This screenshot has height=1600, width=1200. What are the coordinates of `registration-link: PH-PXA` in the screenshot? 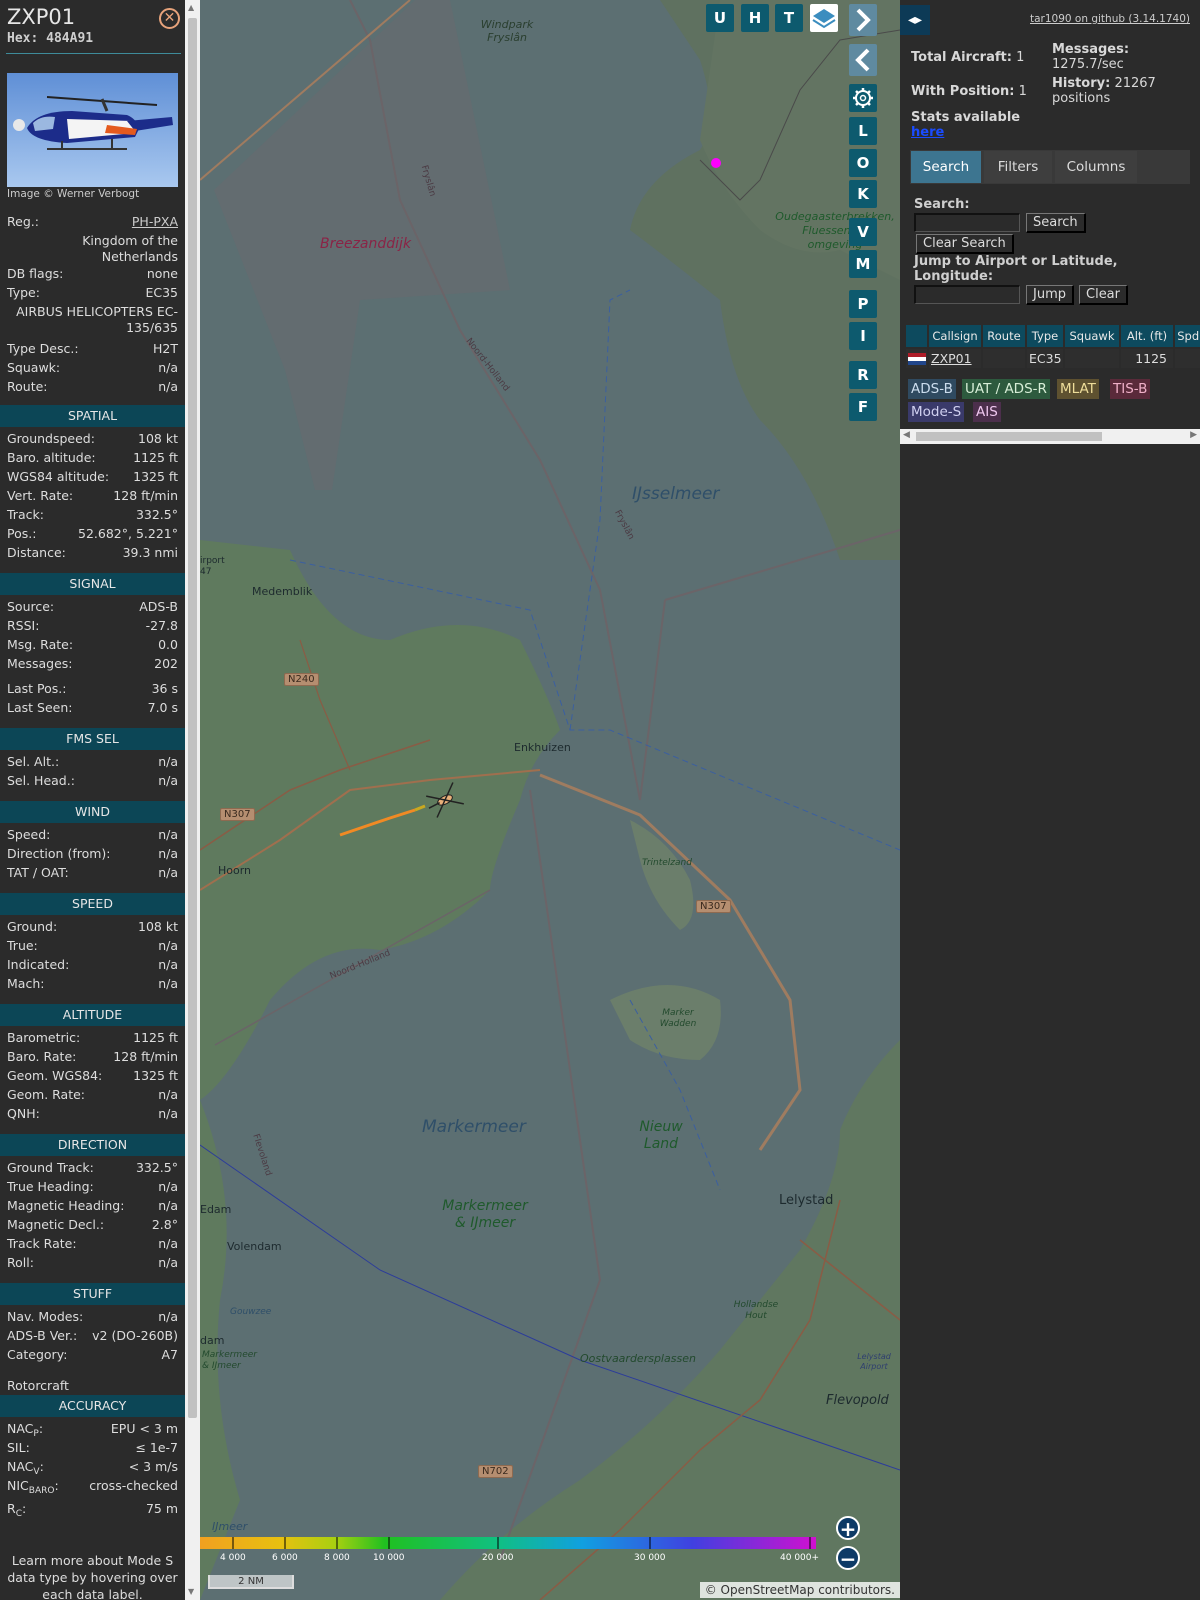 It's located at (155, 221).